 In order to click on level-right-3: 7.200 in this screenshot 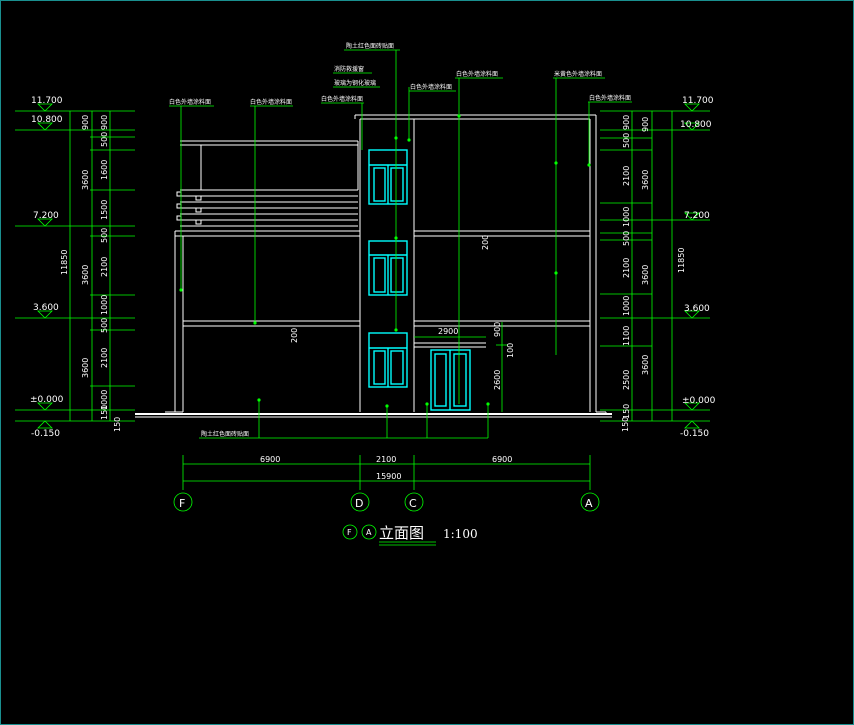, I will do `click(697, 216)`.